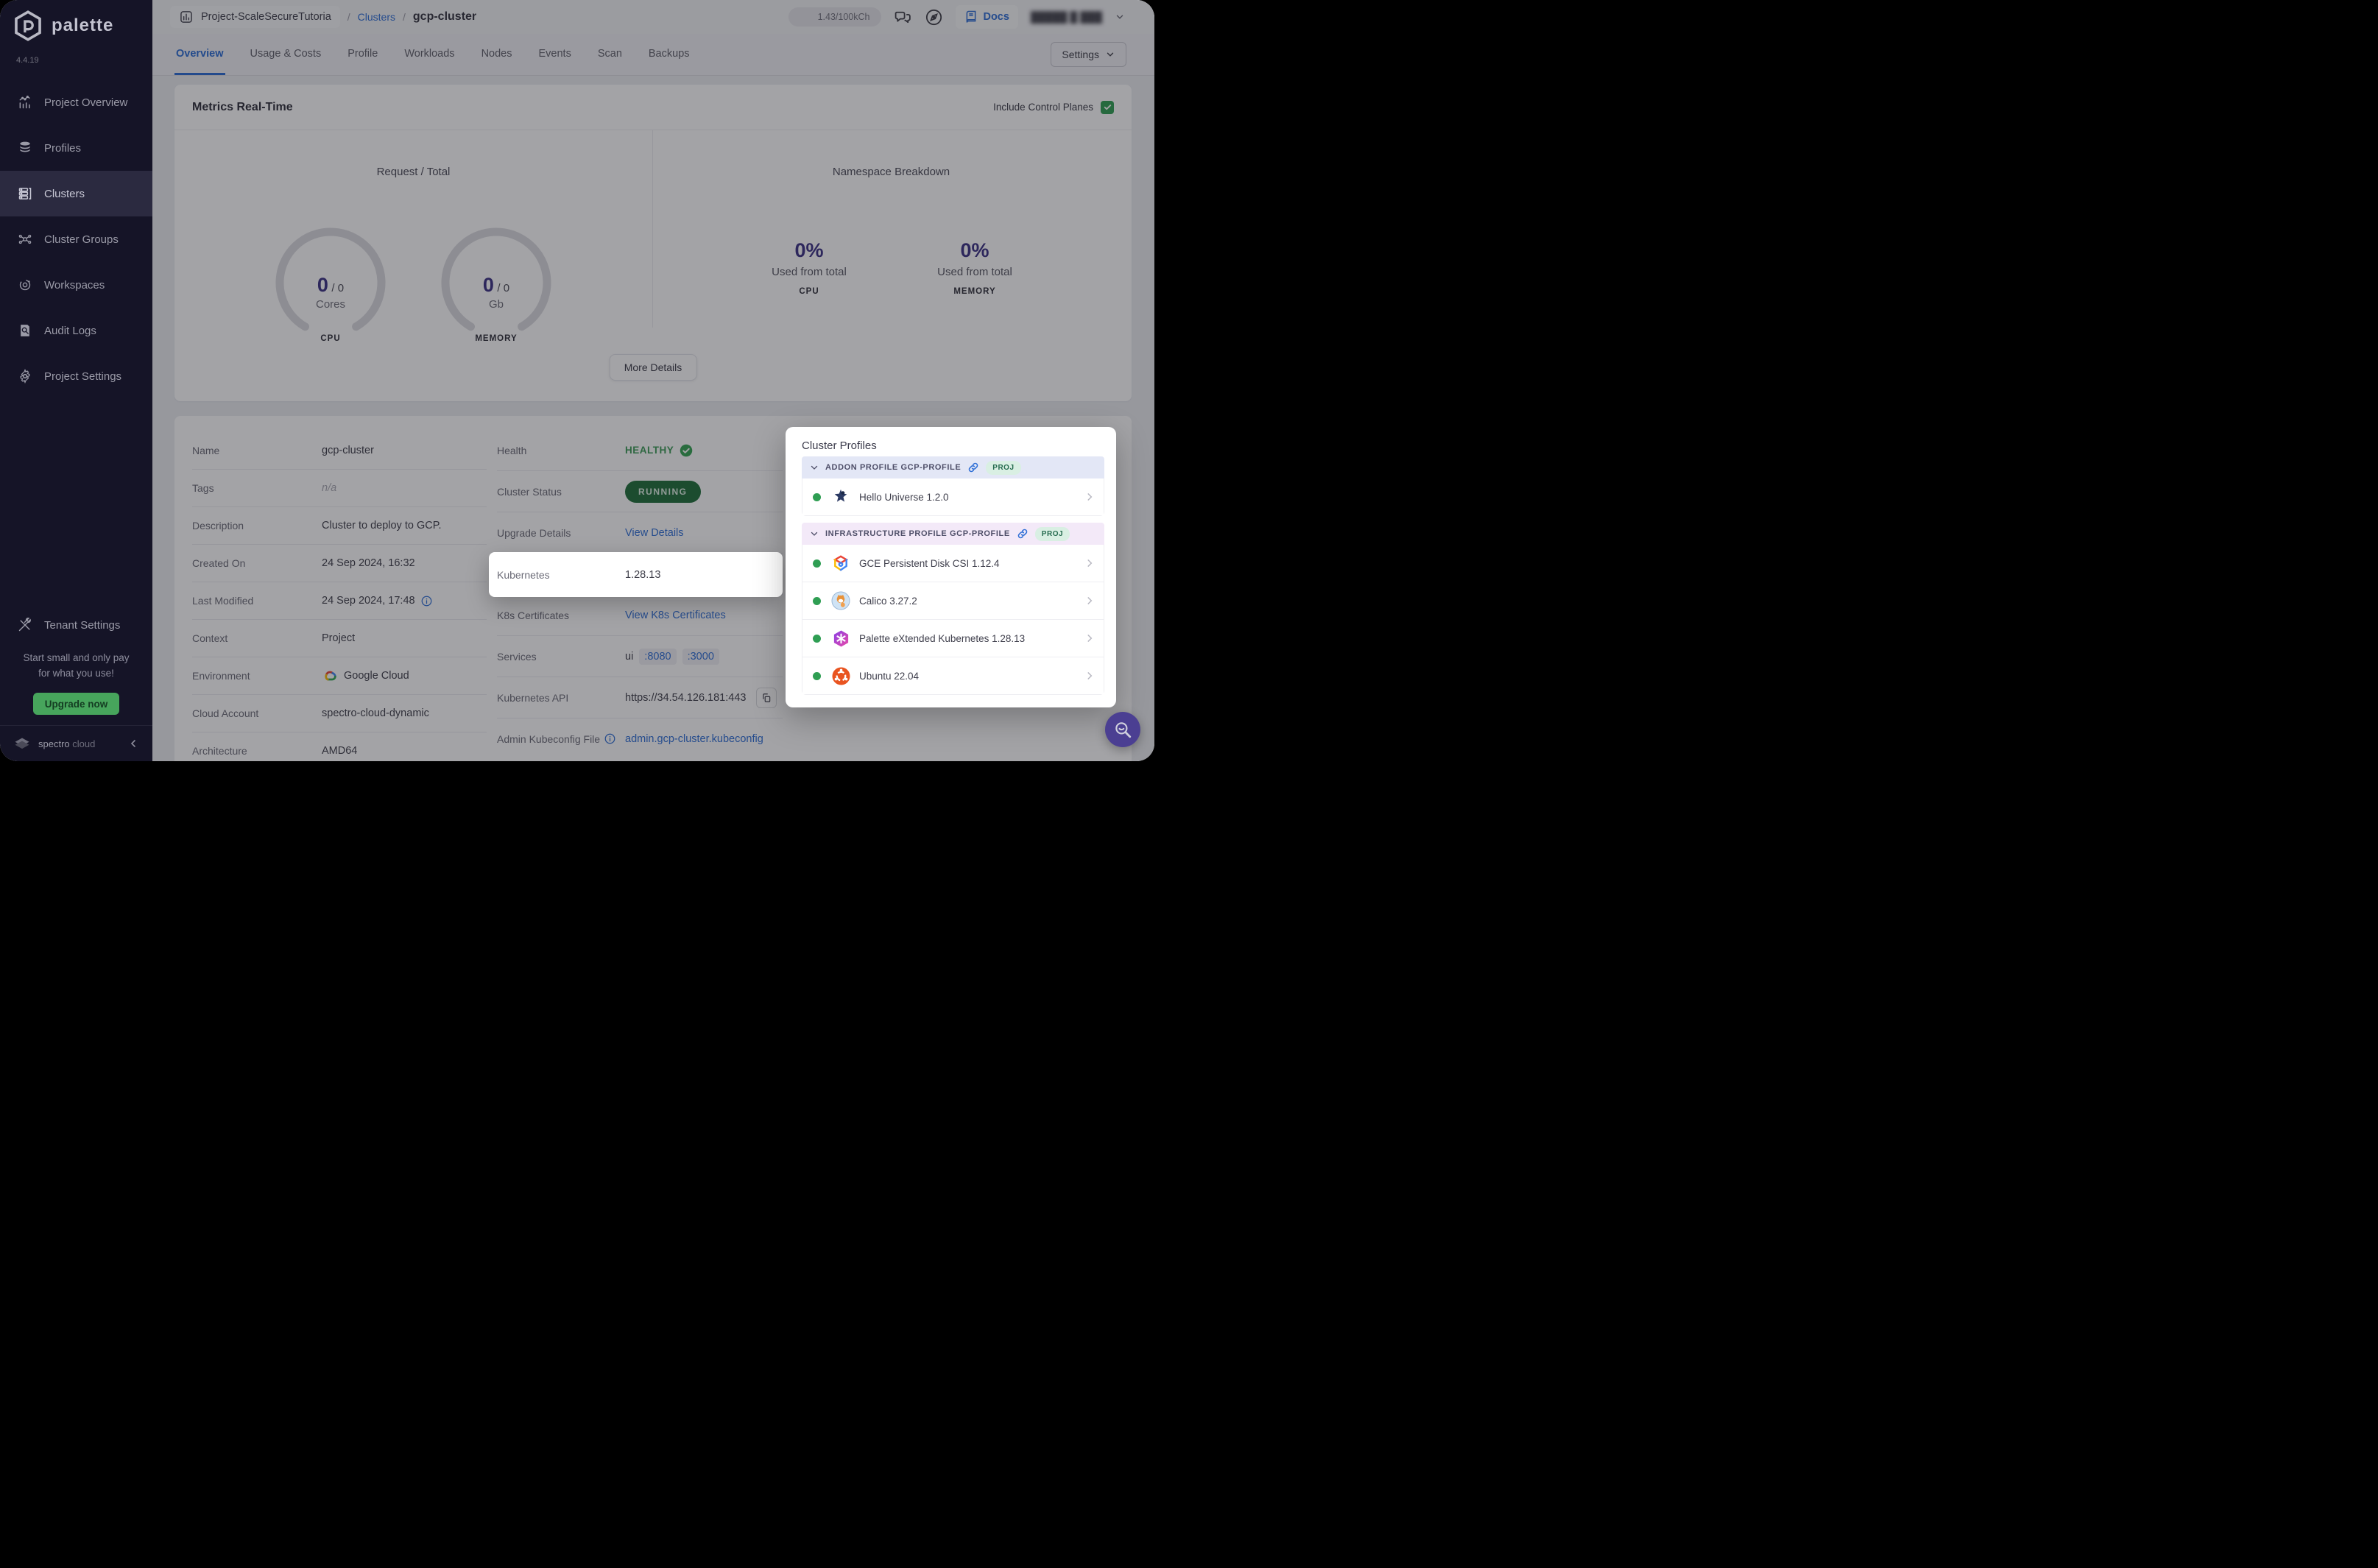 The image size is (2378, 1568). What do you see at coordinates (133, 744) in the screenshot?
I see `sidebar-collapse-icon` at bounding box center [133, 744].